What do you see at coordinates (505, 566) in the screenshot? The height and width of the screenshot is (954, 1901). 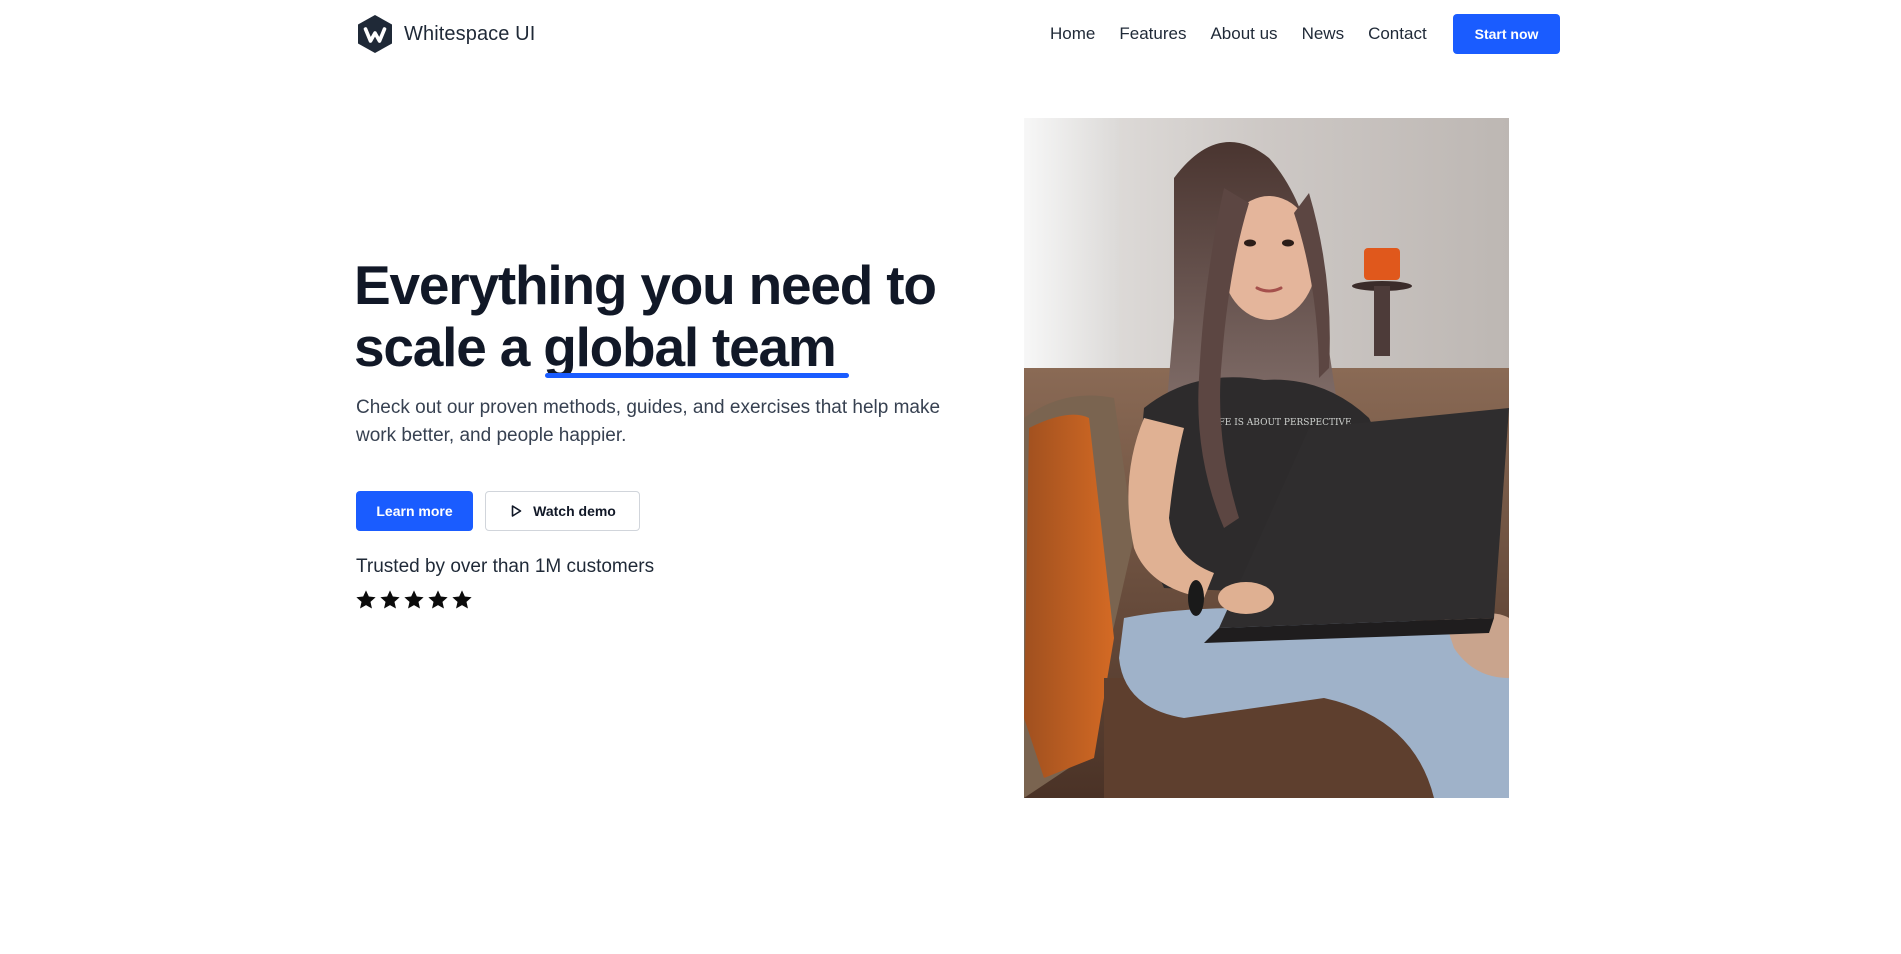 I see `trusted-text: Trusted by over than 1M customers` at bounding box center [505, 566].